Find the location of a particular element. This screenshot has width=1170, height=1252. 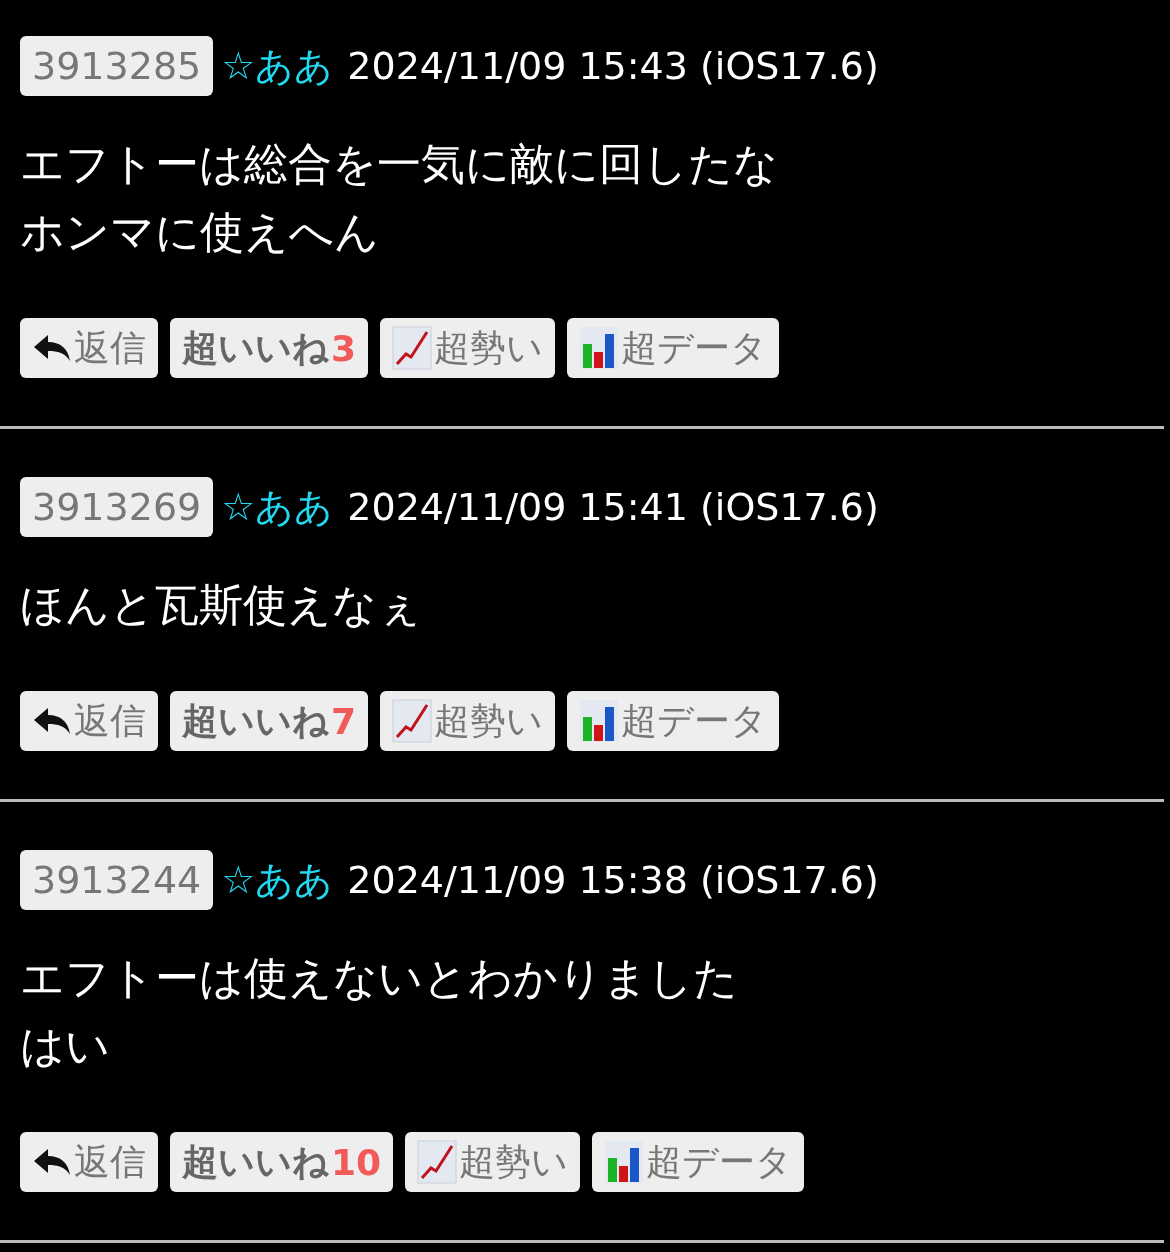

post-text-line: ほんと瓦斯使えなぇ is located at coordinates (221, 605).